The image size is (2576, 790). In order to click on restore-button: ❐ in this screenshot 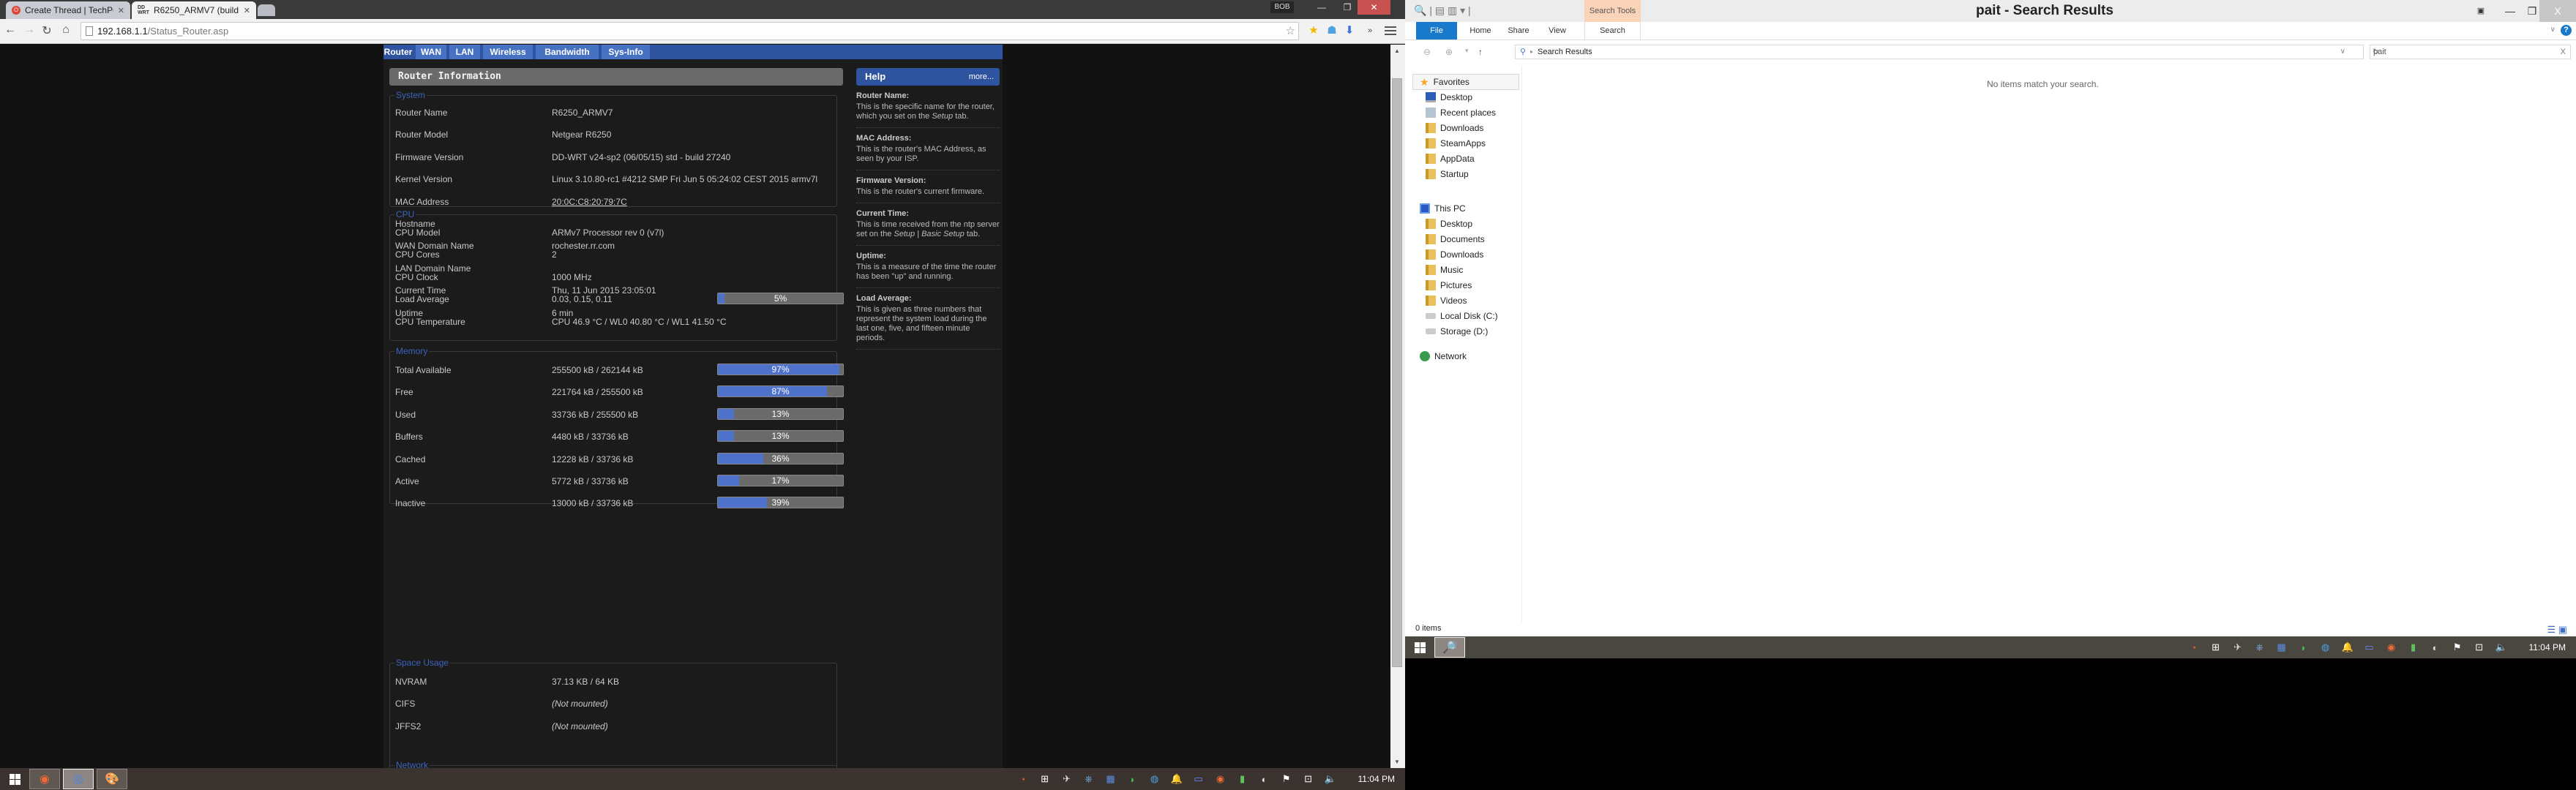, I will do `click(1347, 7)`.